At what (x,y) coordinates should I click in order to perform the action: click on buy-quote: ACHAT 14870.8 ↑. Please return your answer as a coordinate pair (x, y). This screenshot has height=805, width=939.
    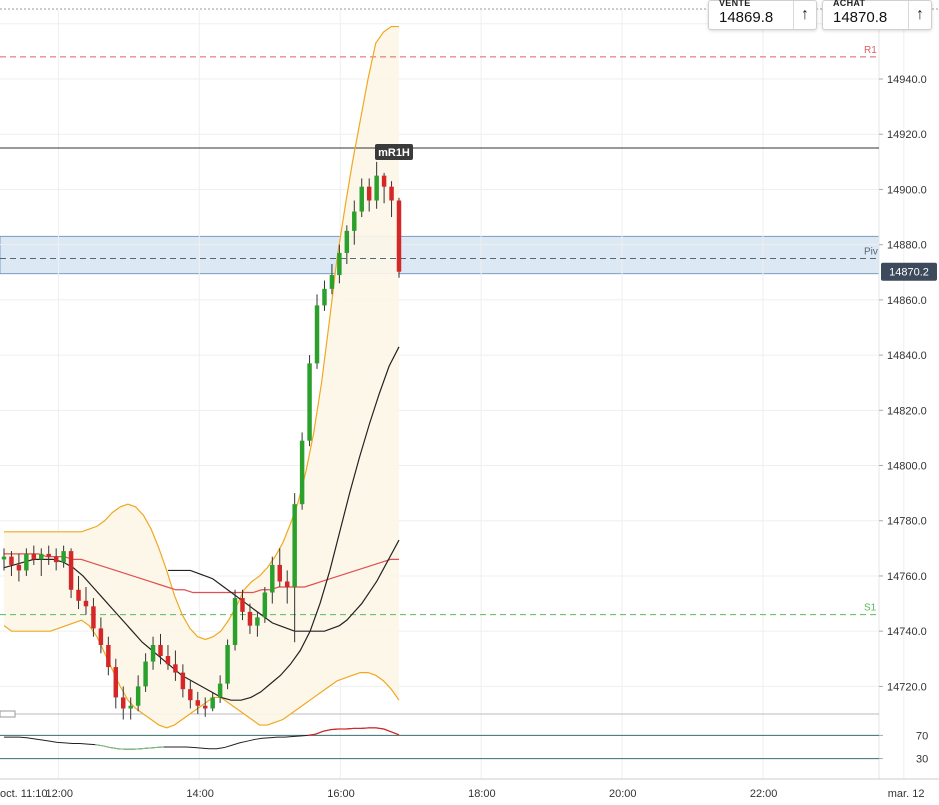
    Looking at the image, I should click on (877, 15).